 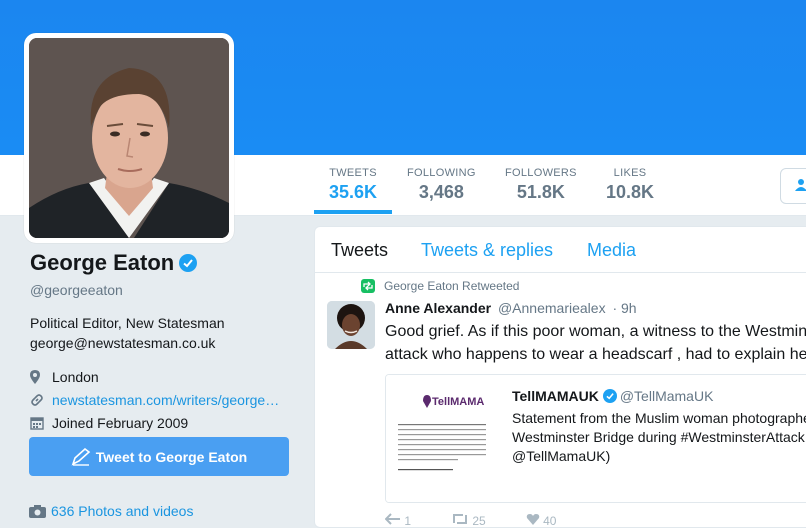 What do you see at coordinates (127, 323) in the screenshot?
I see `bio-line: Political Editor, New Statesman` at bounding box center [127, 323].